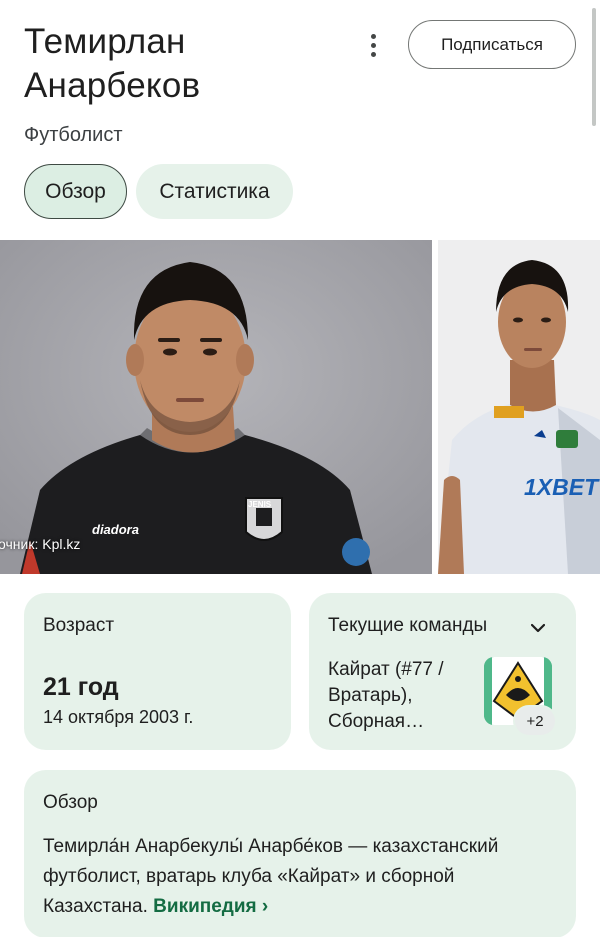  I want to click on player-photo-2: 1XBET, so click(519, 407).